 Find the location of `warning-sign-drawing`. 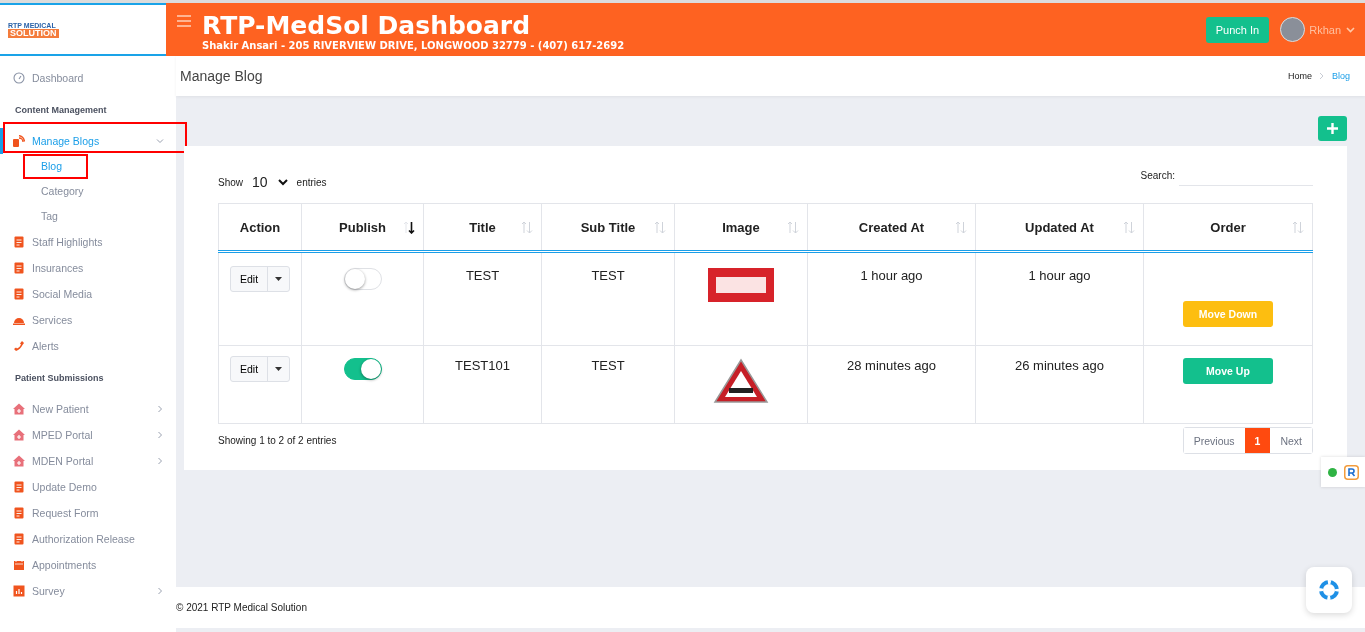

warning-sign-drawing is located at coordinates (741, 381).